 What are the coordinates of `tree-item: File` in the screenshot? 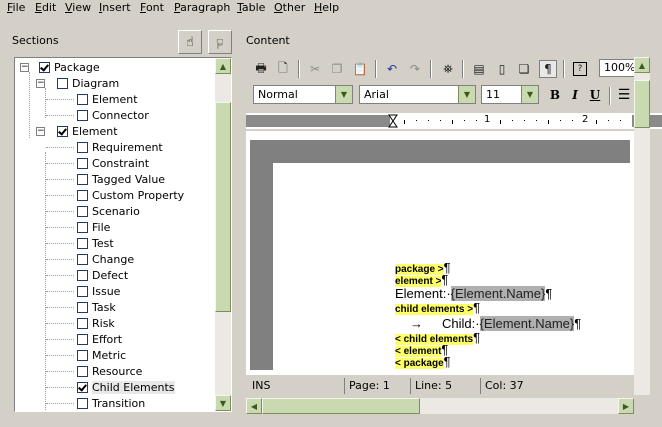 It's located at (93, 227).